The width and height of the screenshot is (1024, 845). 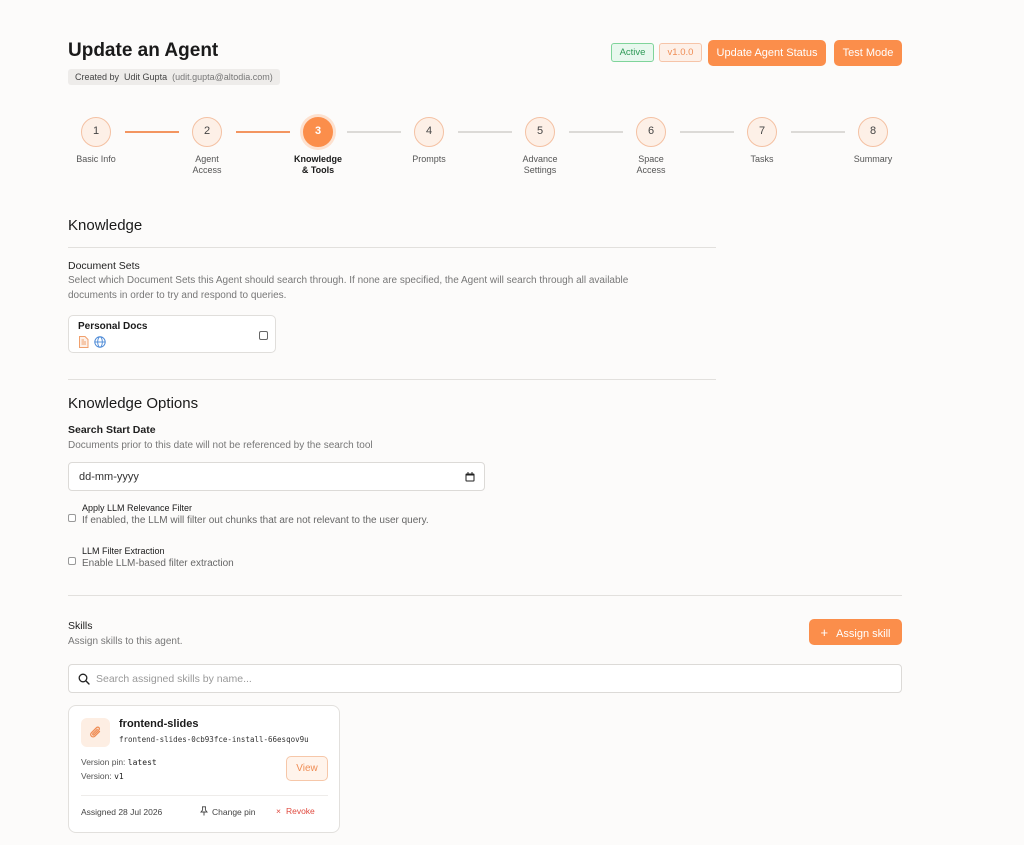 What do you see at coordinates (103, 762) in the screenshot?
I see `version-pin-label: Version pin:` at bounding box center [103, 762].